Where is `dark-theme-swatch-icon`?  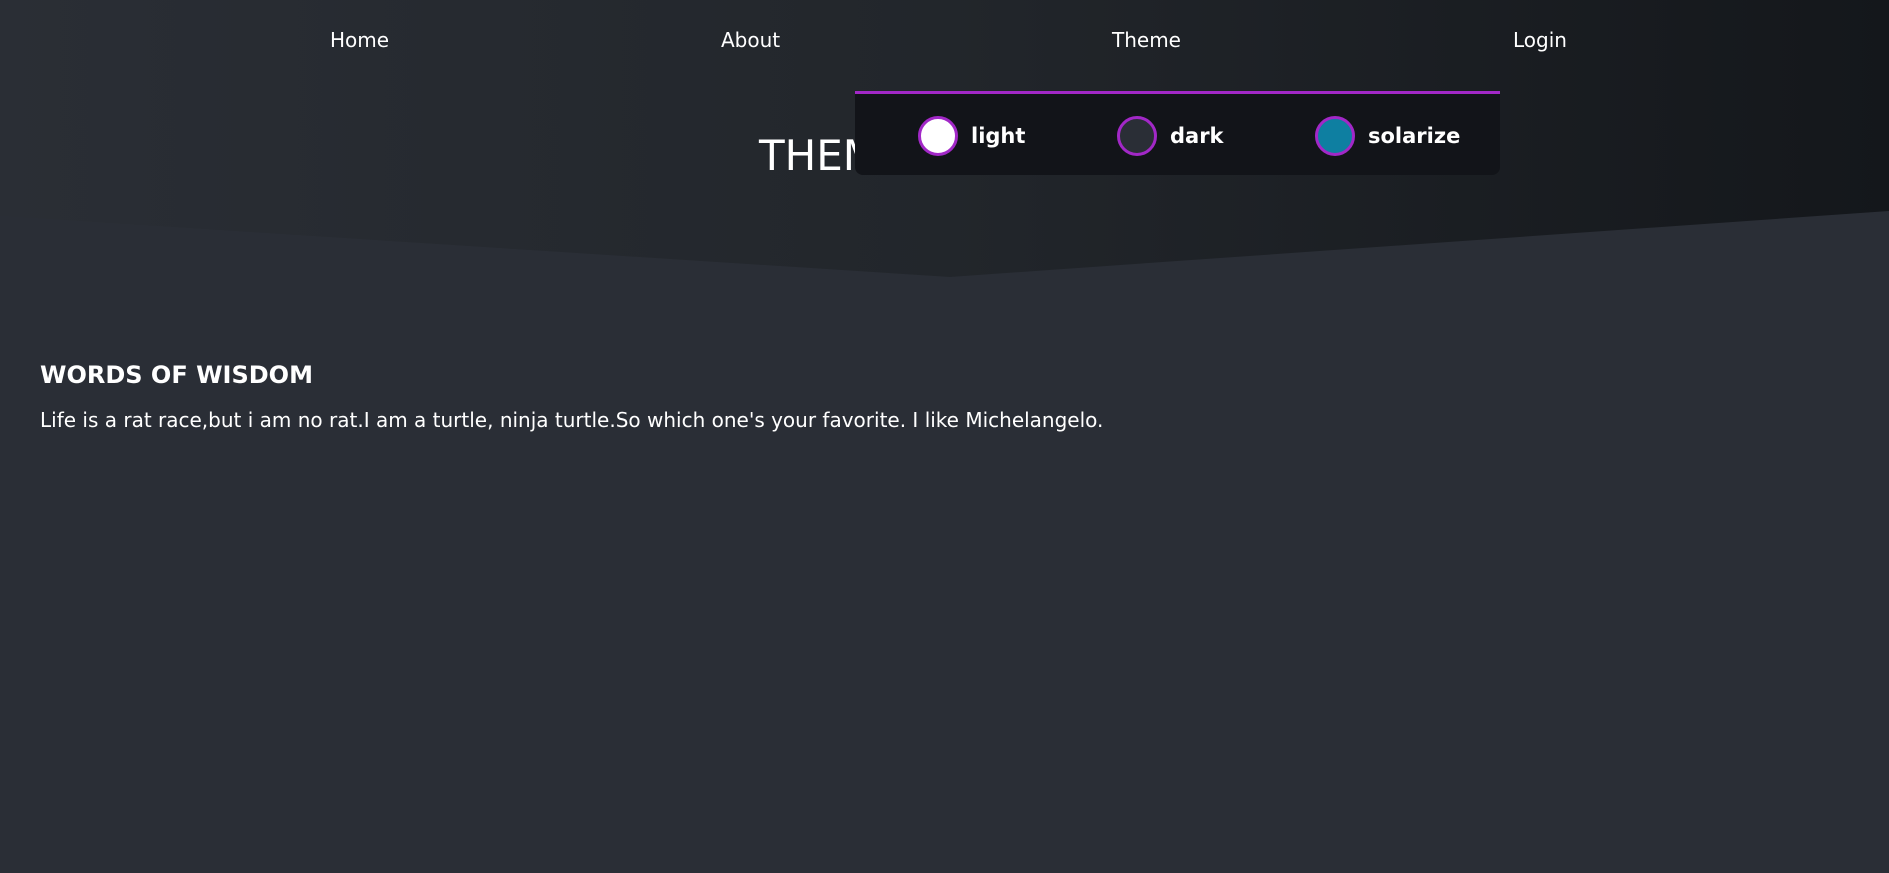 dark-theme-swatch-icon is located at coordinates (1137, 136).